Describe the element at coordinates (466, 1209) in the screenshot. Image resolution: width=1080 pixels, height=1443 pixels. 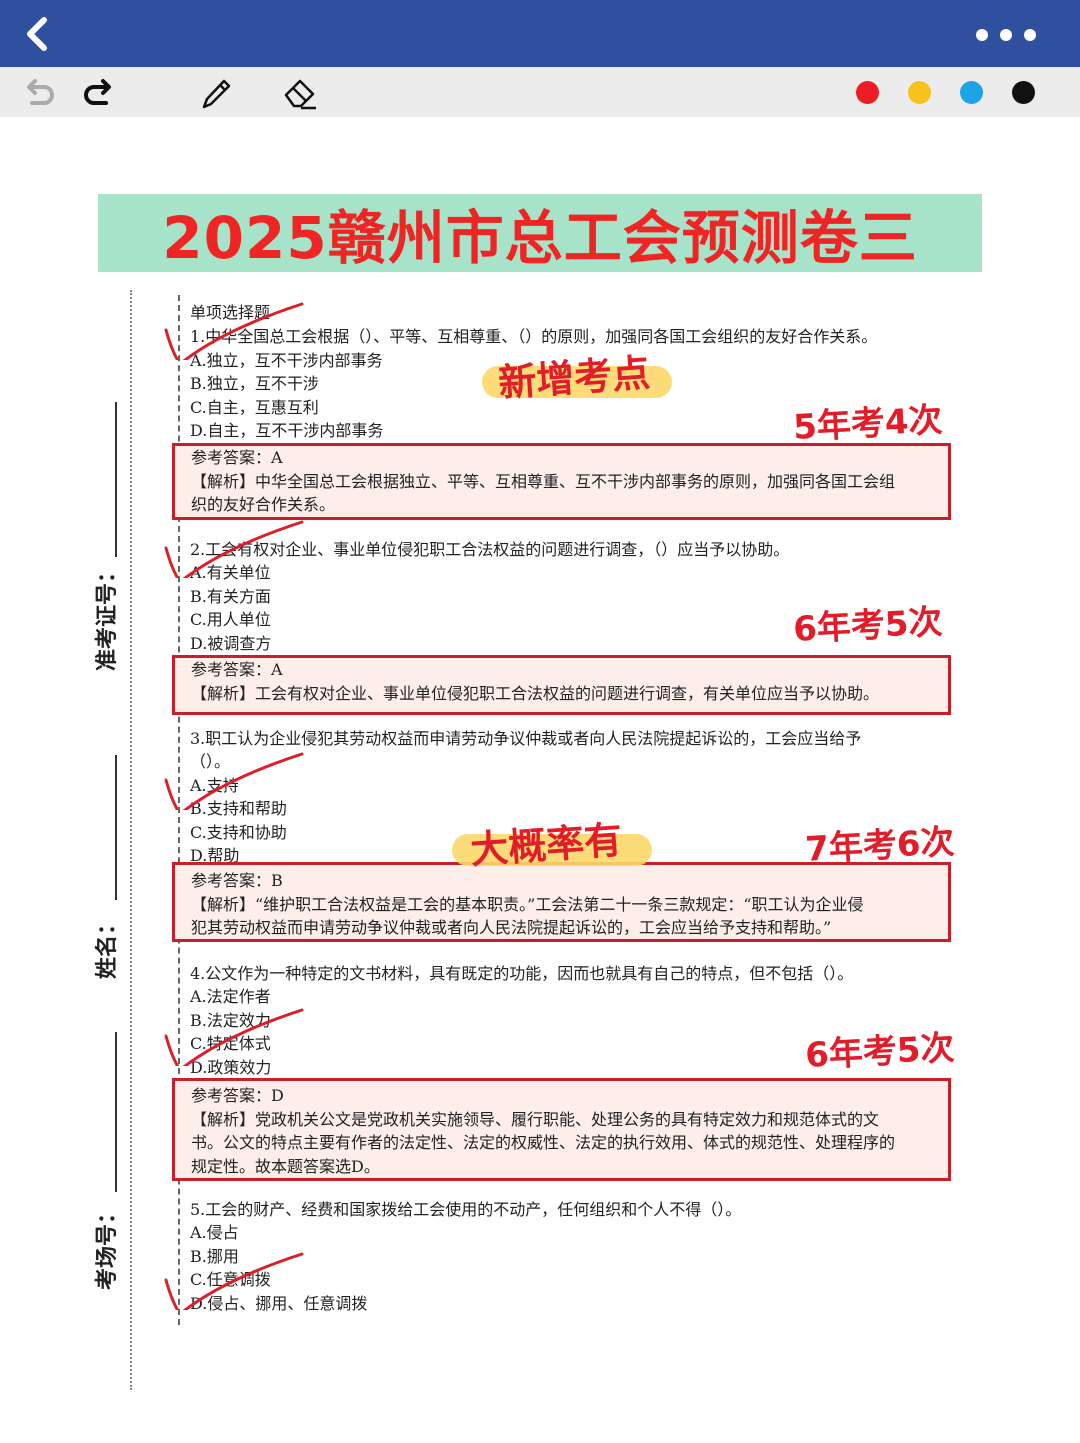
I see `question-5-stem: 5.工会的财产、经费和国家拨给工会使用的不动产，任何组织和个人不得（）。` at that location.